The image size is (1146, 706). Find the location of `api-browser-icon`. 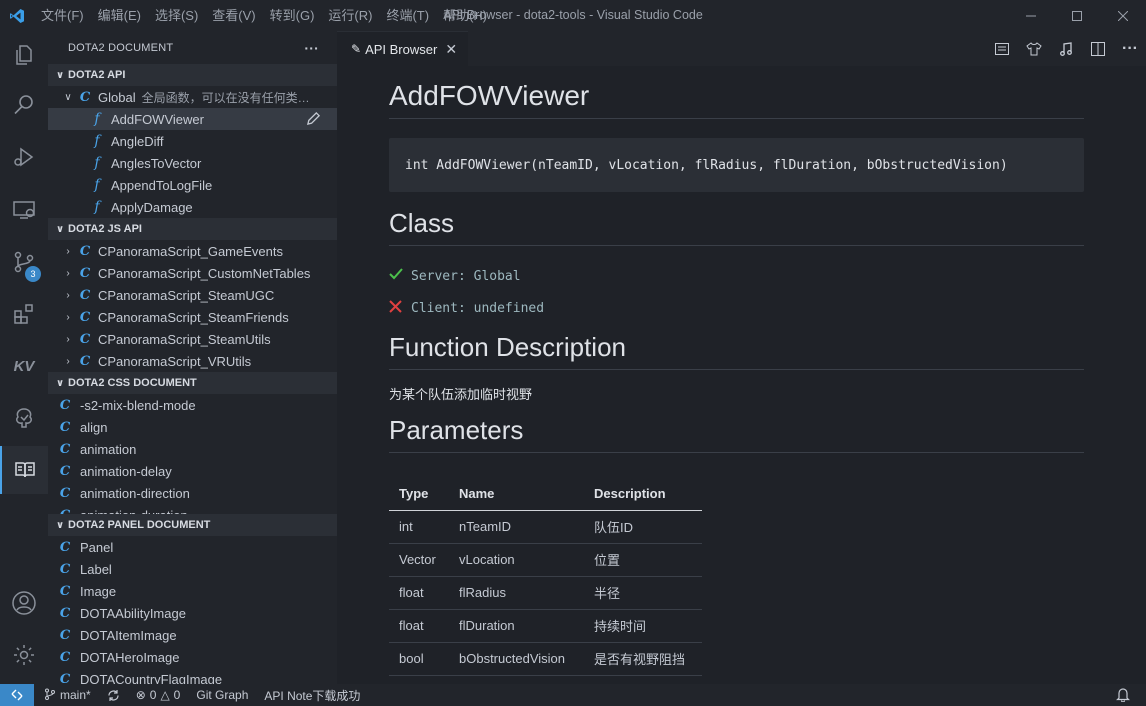

api-browser-icon is located at coordinates (24, 470).